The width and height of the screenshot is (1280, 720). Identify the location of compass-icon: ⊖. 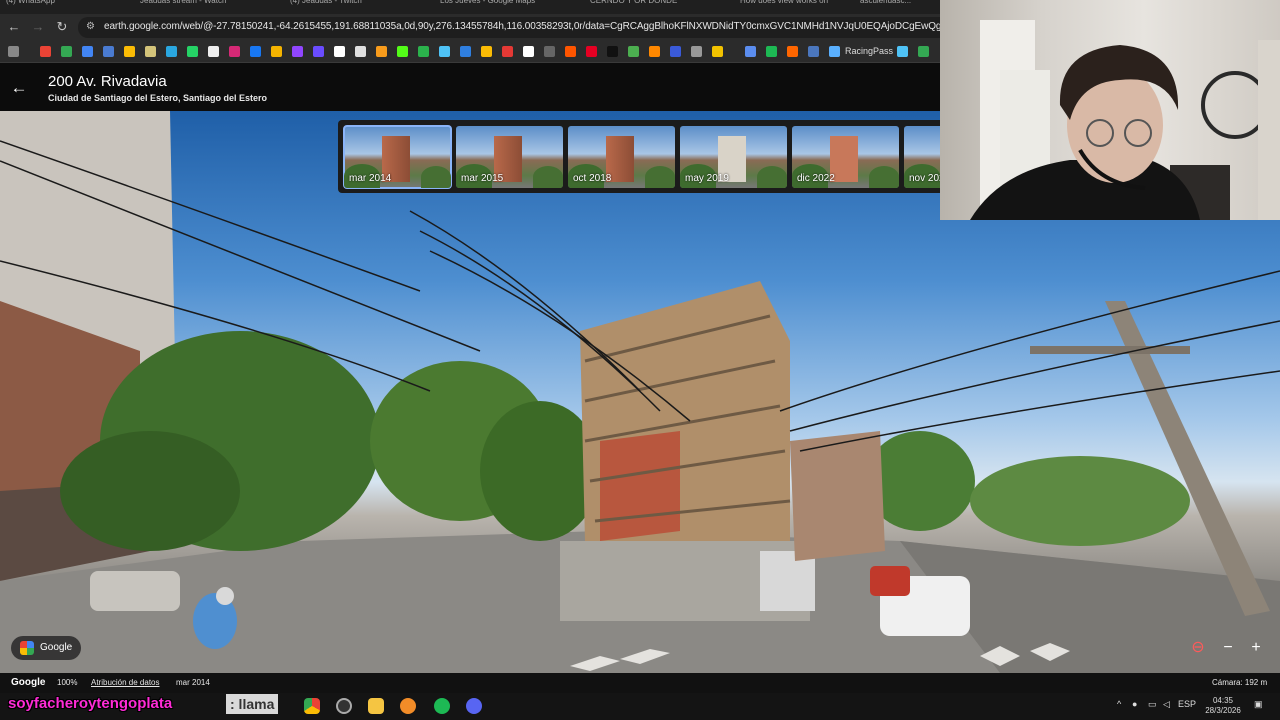
(1198, 648).